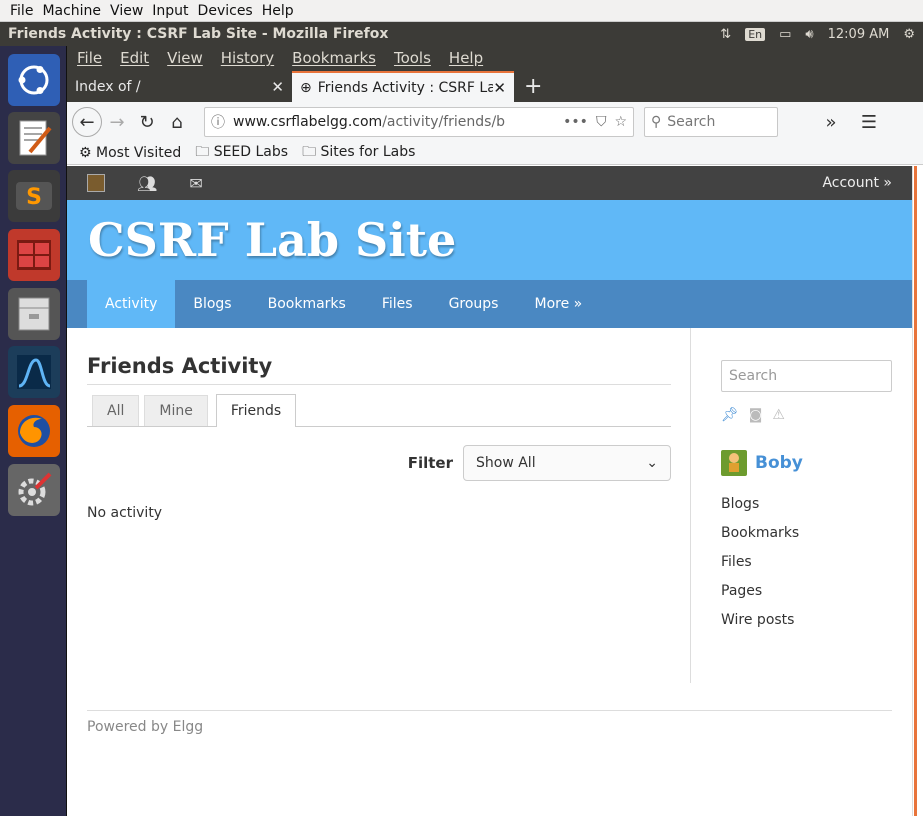 Image resolution: width=923 pixels, height=816 pixels. What do you see at coordinates (379, 463) in the screenshot?
I see `filter-row: Filter Show All ⌄` at bounding box center [379, 463].